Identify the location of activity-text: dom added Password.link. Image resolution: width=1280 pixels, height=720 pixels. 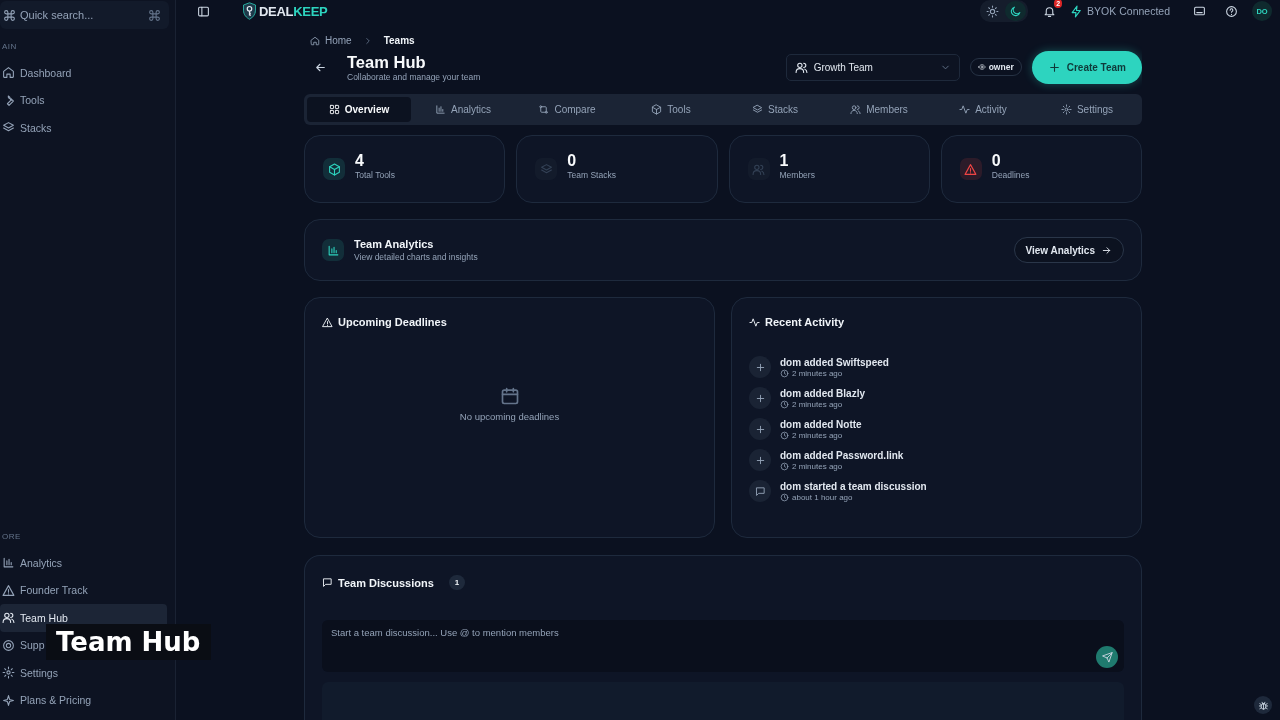
(842, 455).